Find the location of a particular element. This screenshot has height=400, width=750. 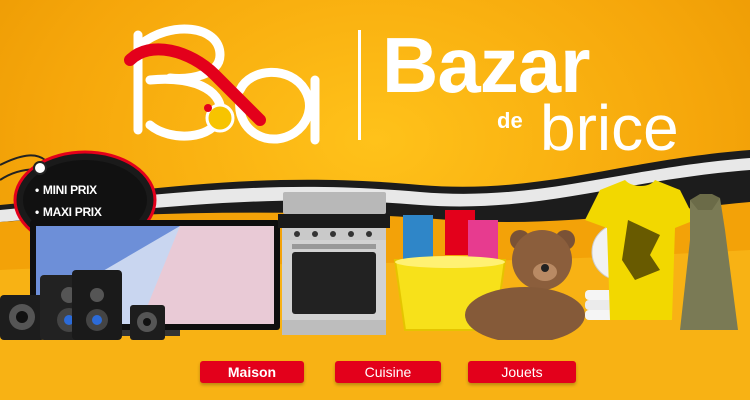

brand-brice: brice is located at coordinates (609, 128).